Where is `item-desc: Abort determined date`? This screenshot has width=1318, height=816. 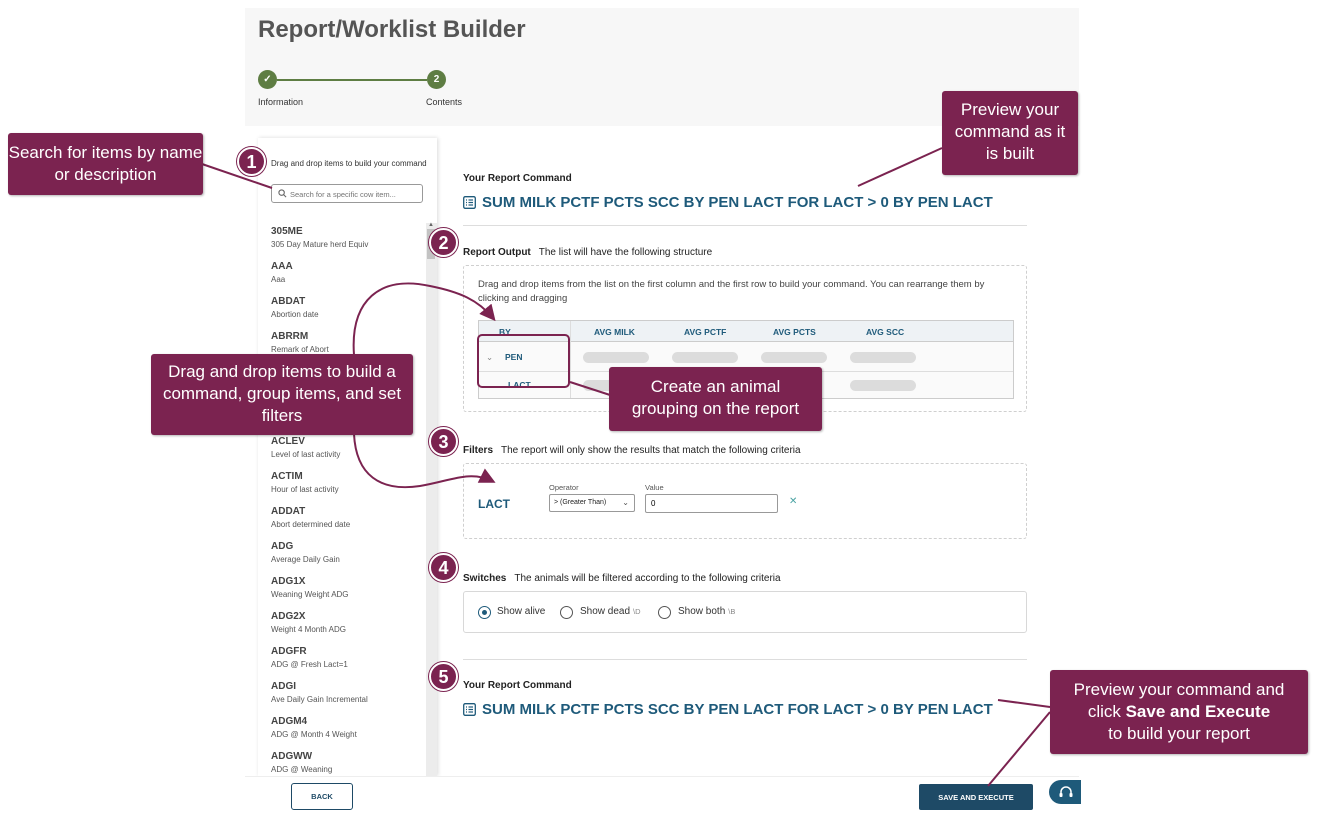
item-desc: Abort determined date is located at coordinates (311, 524).